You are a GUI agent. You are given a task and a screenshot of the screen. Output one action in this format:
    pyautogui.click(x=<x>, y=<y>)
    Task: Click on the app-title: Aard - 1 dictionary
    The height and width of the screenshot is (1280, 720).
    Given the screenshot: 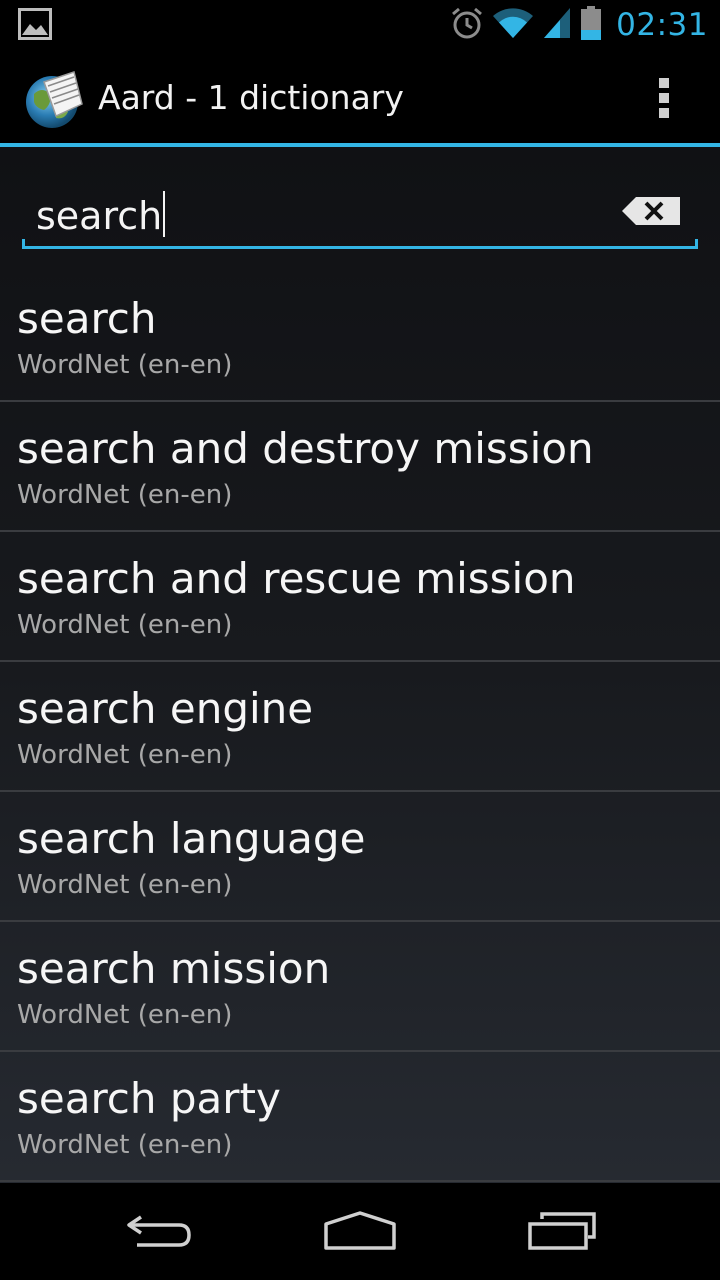 What is the action you would take?
    pyautogui.click(x=251, y=97)
    